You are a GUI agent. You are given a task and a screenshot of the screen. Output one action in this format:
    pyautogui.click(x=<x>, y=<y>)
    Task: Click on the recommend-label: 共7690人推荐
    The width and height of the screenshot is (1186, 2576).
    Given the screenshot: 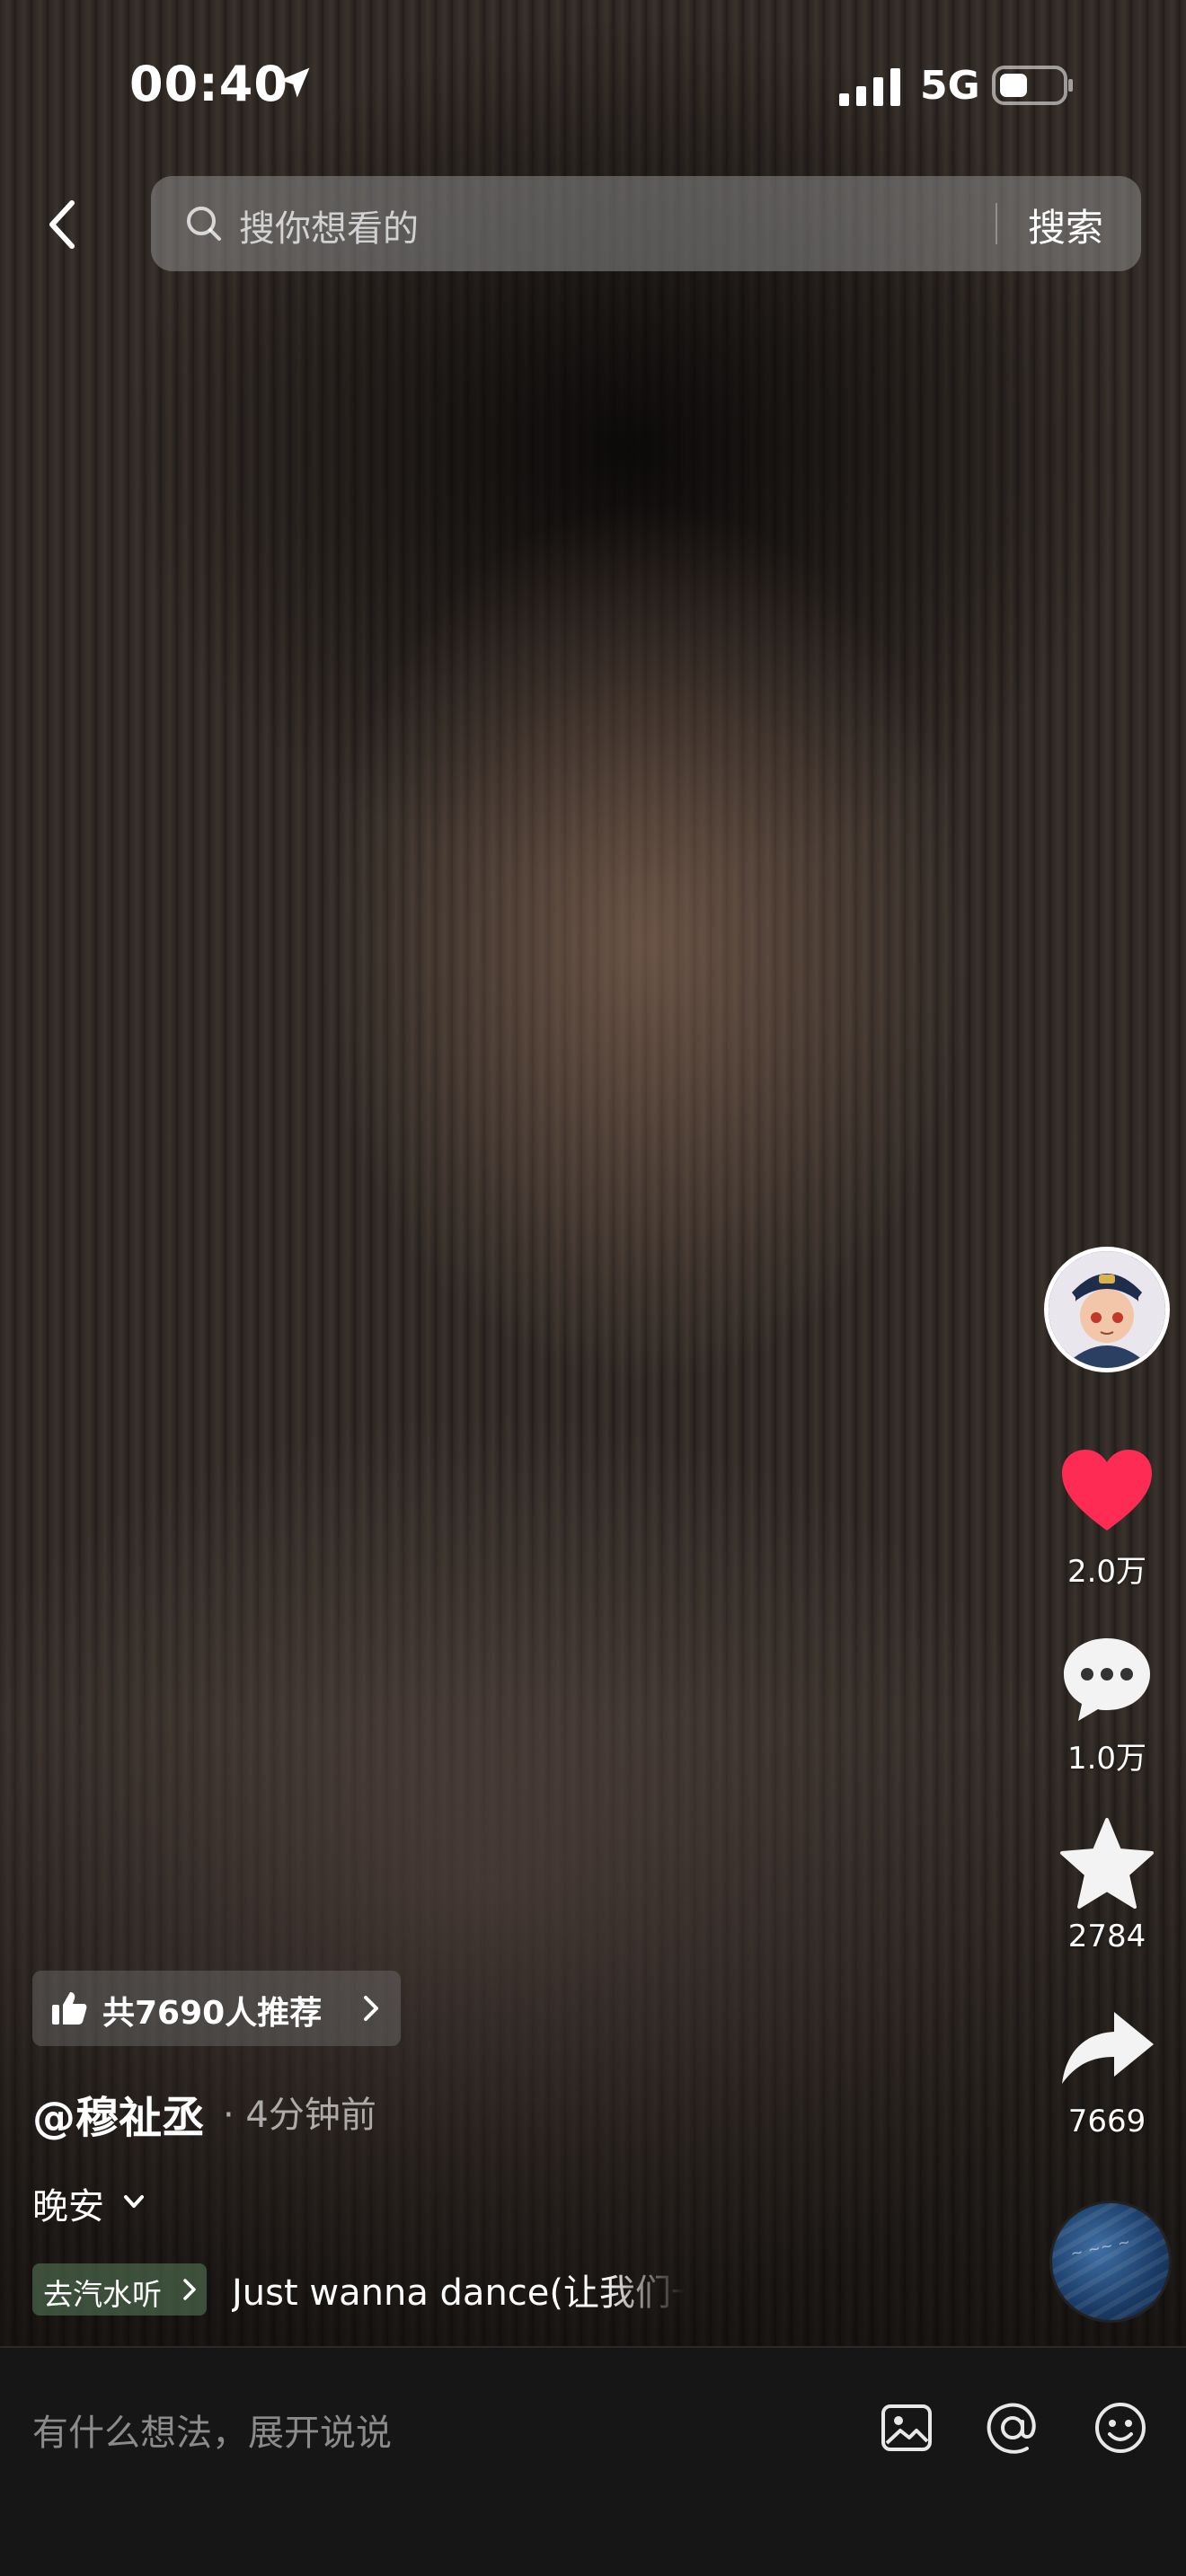 What is the action you would take?
    pyautogui.click(x=212, y=2013)
    